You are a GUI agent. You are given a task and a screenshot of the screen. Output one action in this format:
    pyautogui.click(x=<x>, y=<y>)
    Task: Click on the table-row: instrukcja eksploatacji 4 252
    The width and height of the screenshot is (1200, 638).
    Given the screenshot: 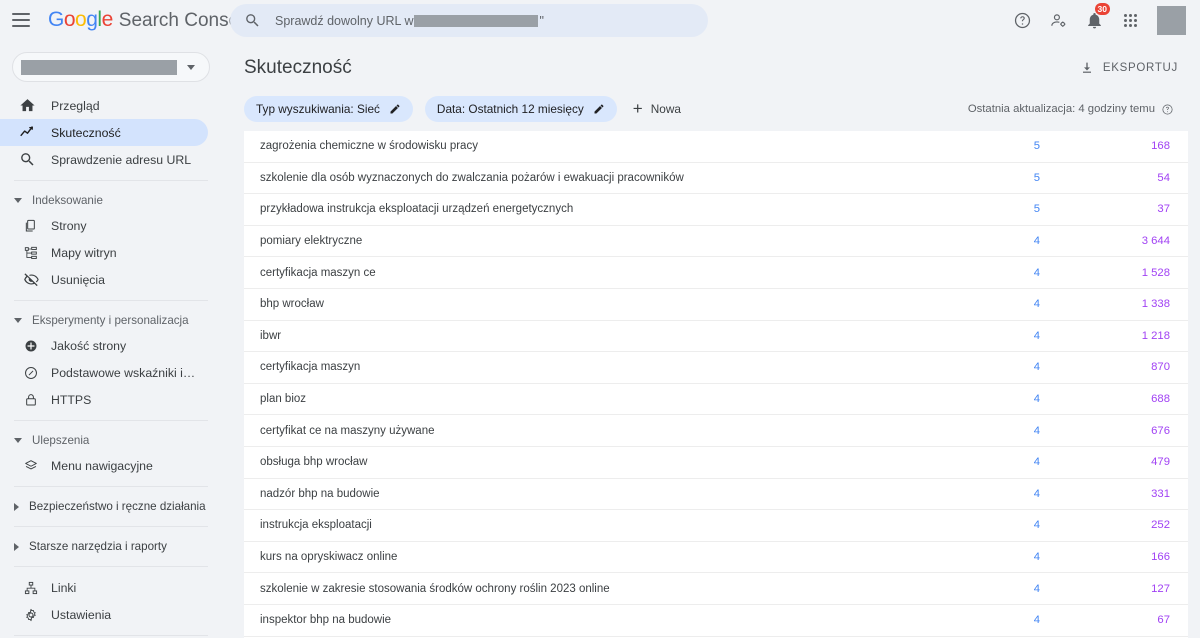 What is the action you would take?
    pyautogui.click(x=716, y=526)
    